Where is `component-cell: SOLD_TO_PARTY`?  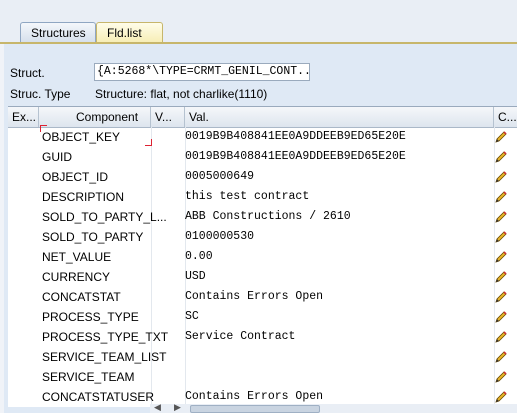 component-cell: SOLD_TO_PARTY is located at coordinates (92, 237).